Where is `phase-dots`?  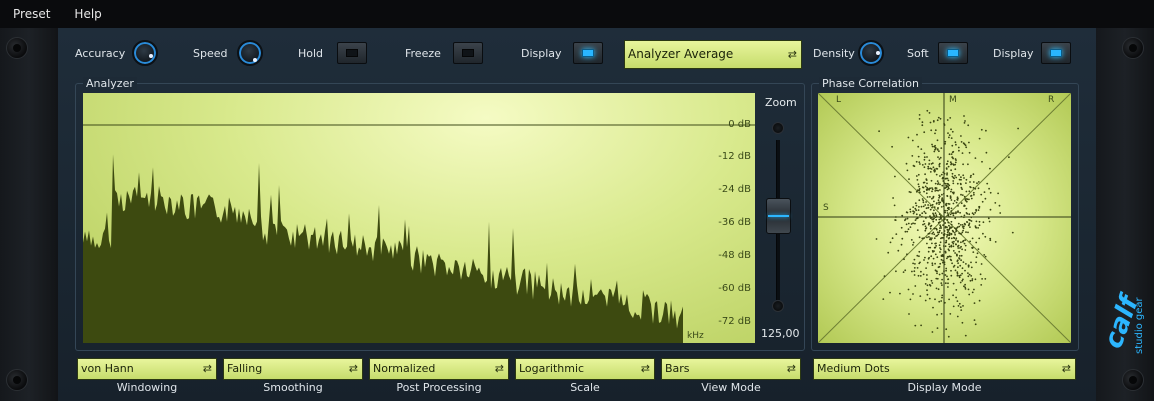
phase-dots is located at coordinates (947, 223).